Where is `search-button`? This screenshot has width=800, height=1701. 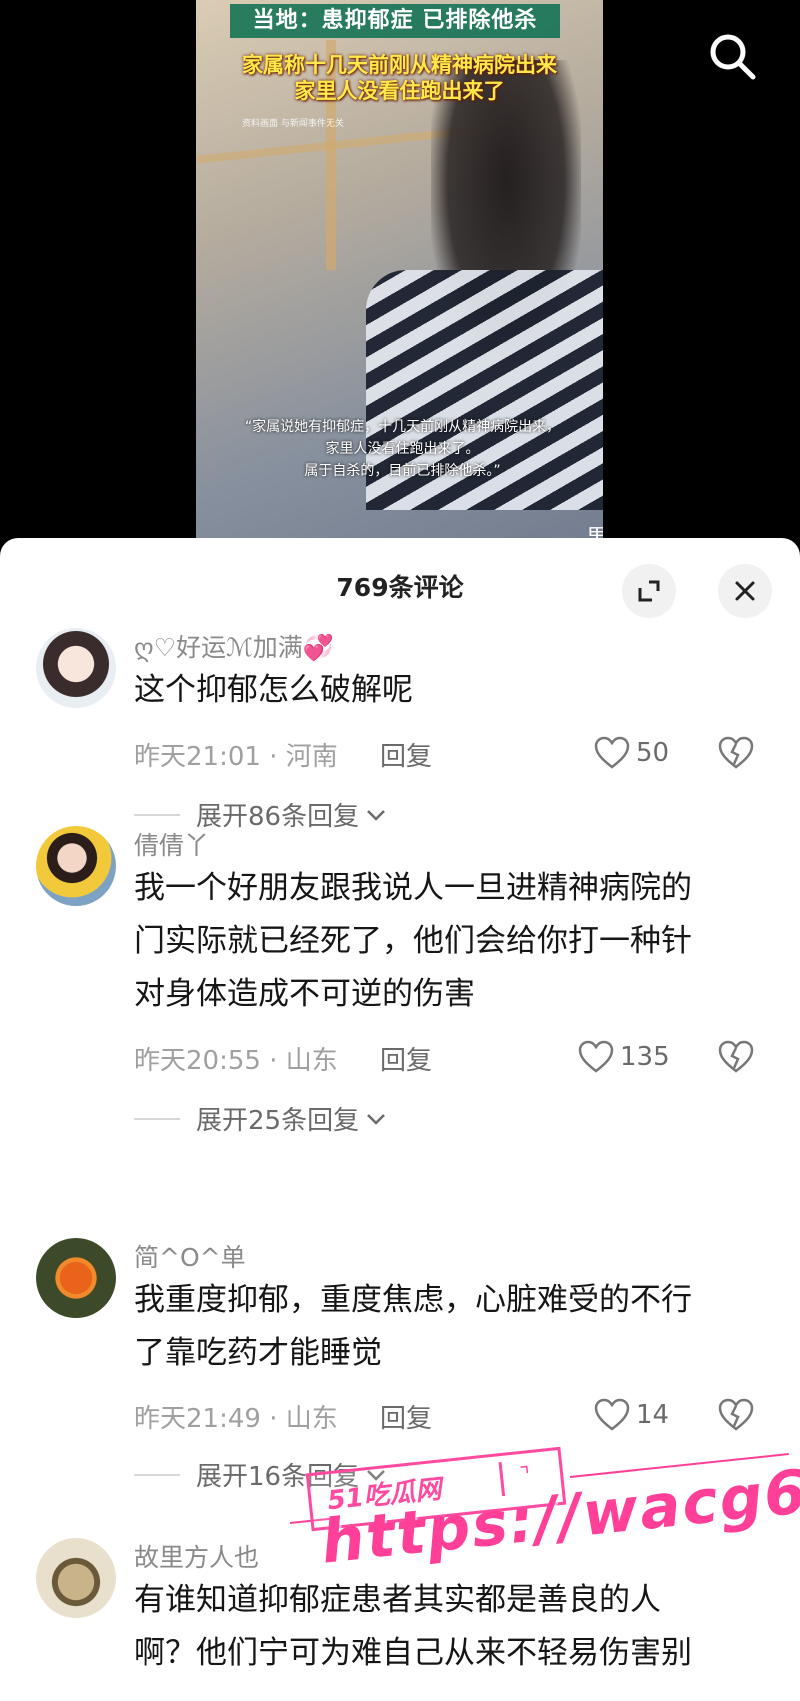
search-button is located at coordinates (733, 57).